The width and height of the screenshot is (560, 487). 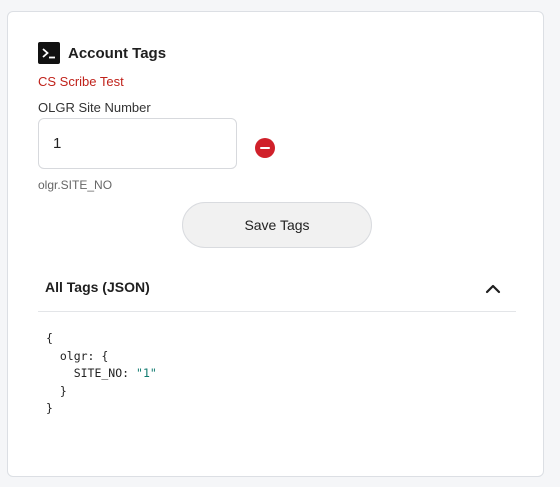 What do you see at coordinates (493, 289) in the screenshot?
I see `chevron-up-icon` at bounding box center [493, 289].